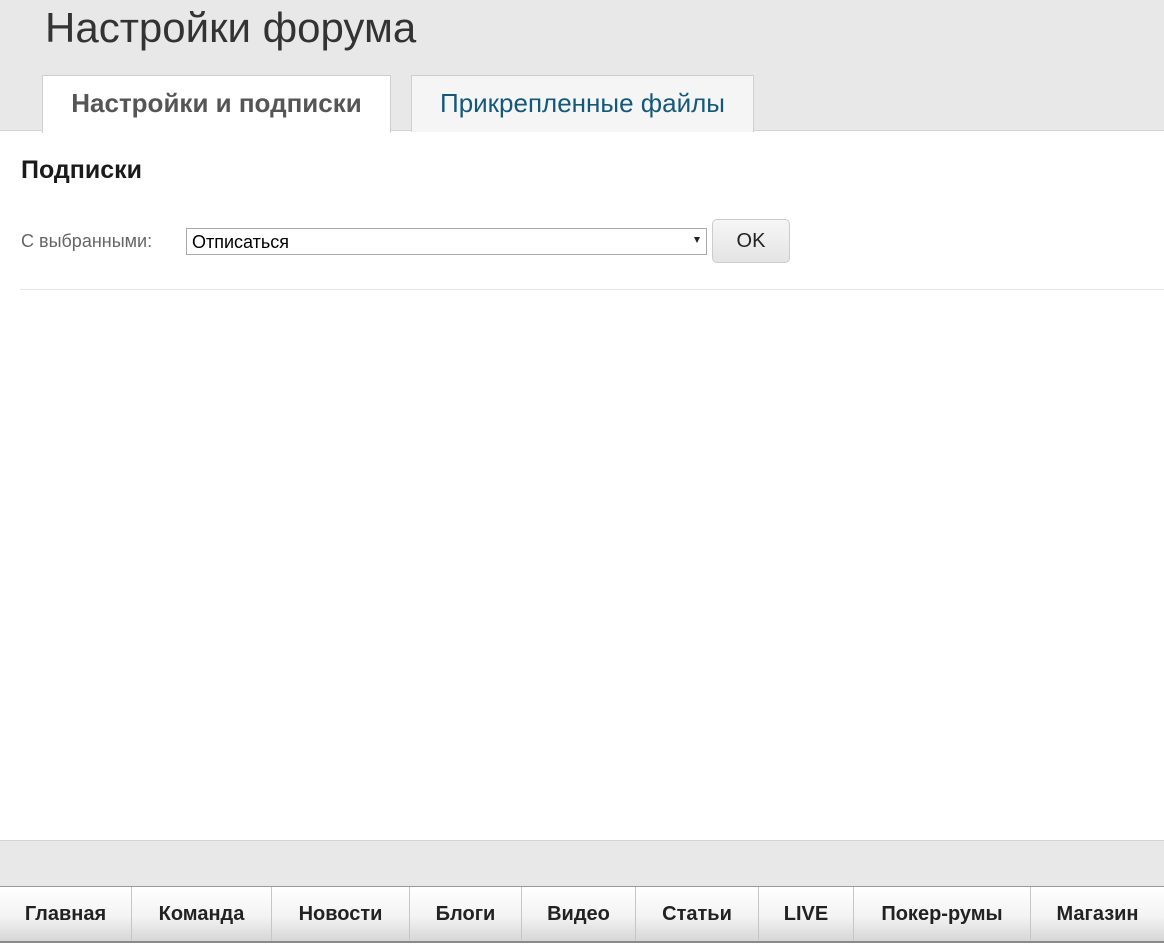  I want to click on nav-item-news: Новости, so click(341, 914).